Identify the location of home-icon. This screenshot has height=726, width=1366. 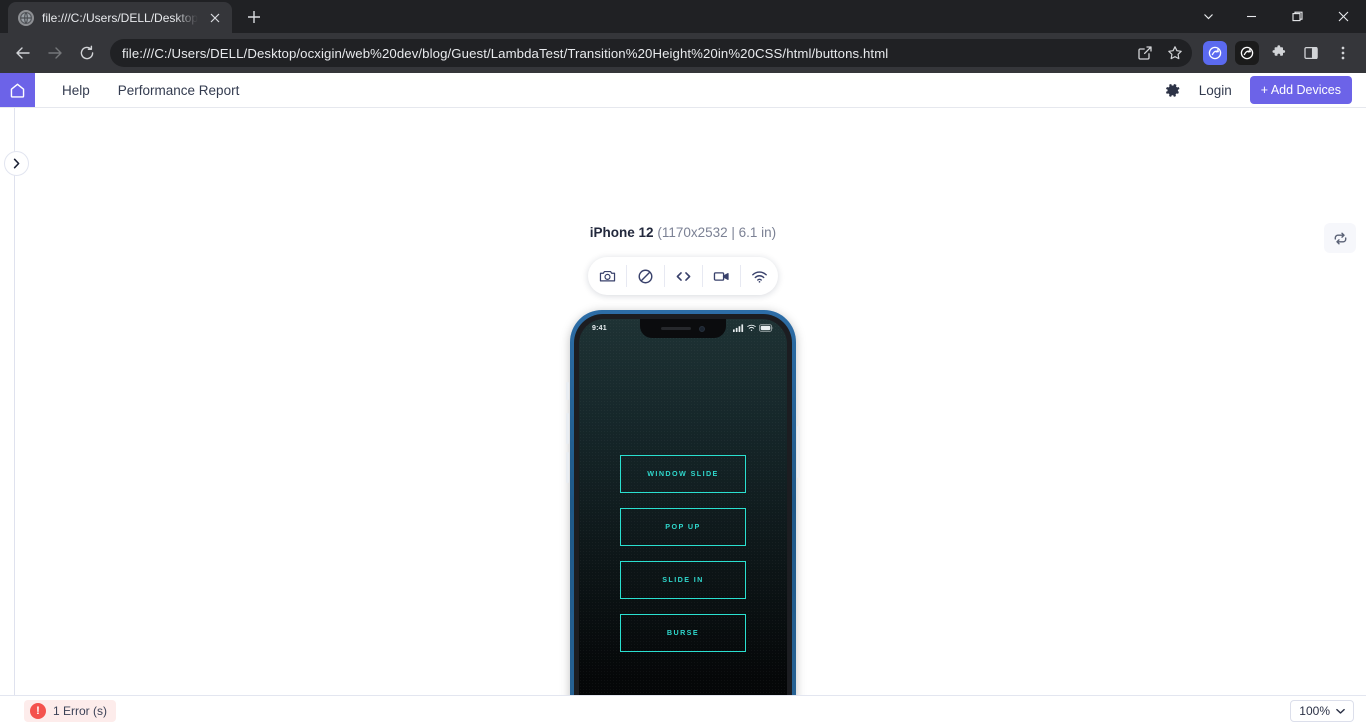
(17, 90).